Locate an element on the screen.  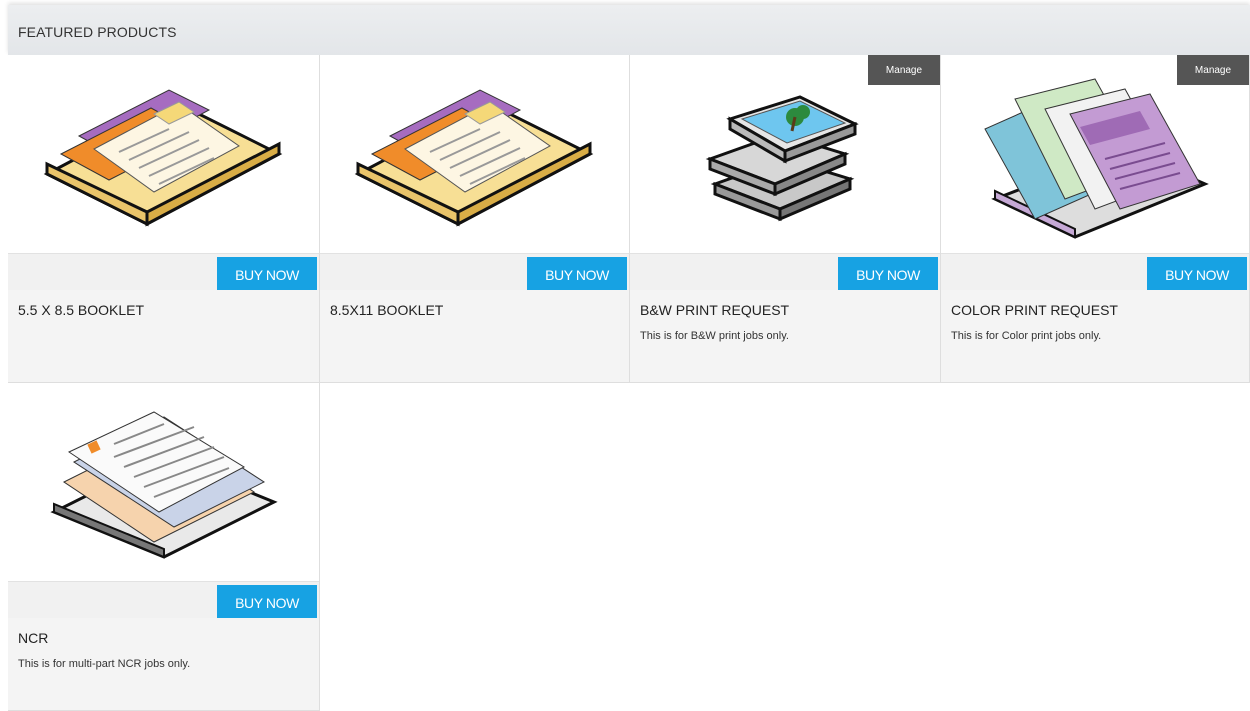
product-description: This is for B&W print jobs only. is located at coordinates (714, 336).